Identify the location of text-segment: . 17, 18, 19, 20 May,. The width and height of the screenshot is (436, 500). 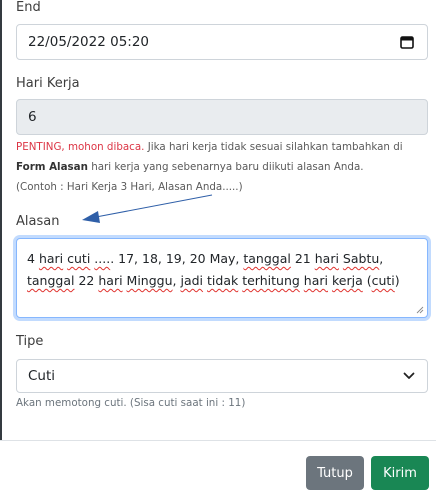
(177, 258).